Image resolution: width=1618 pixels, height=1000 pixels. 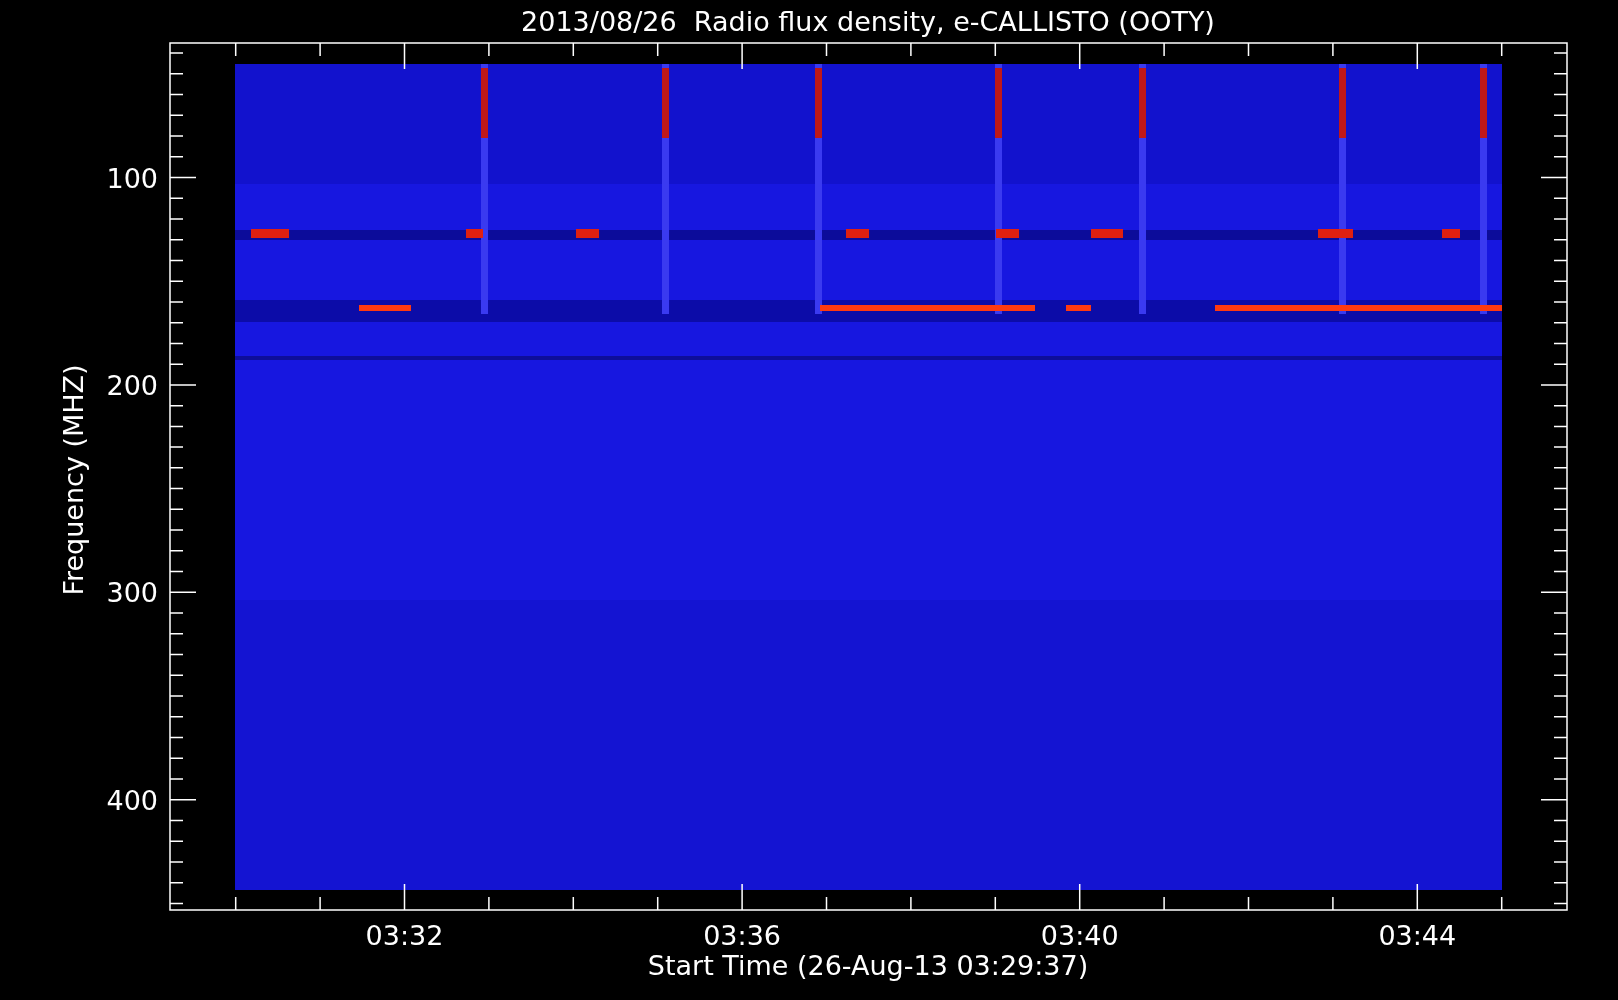 I want to click on tick-label: 03:44, so click(x=1417, y=935).